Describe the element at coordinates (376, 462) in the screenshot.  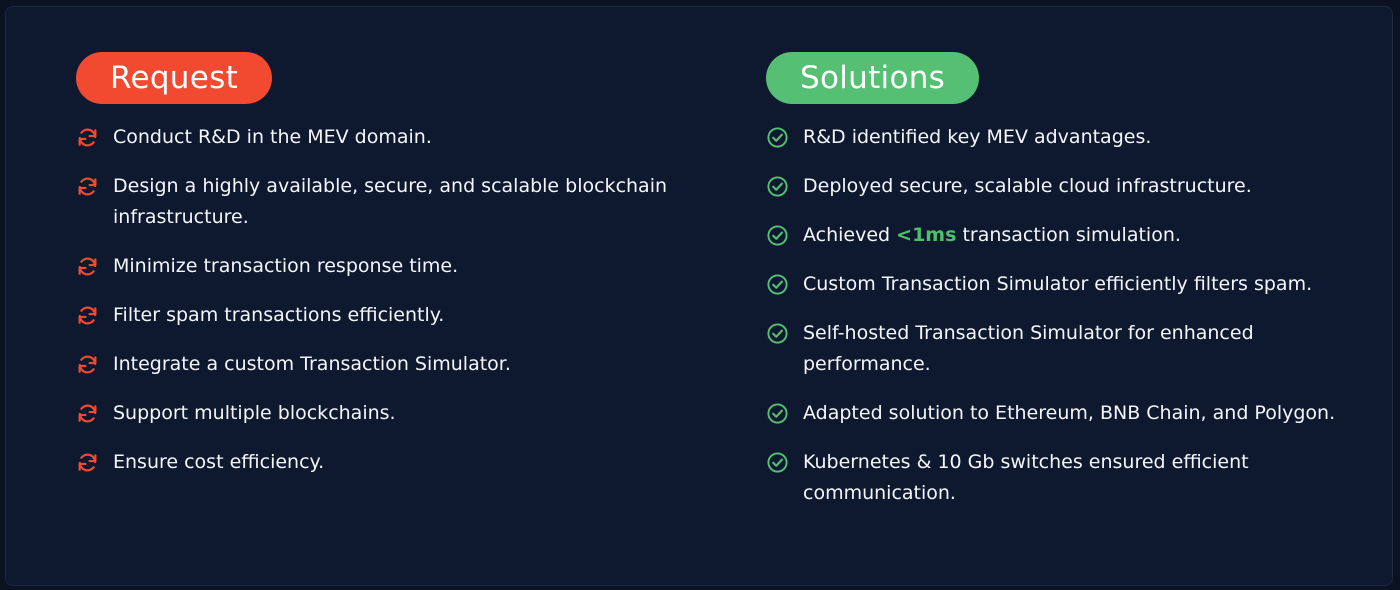
I see `request-item: Ensure cost efficiency.` at that location.